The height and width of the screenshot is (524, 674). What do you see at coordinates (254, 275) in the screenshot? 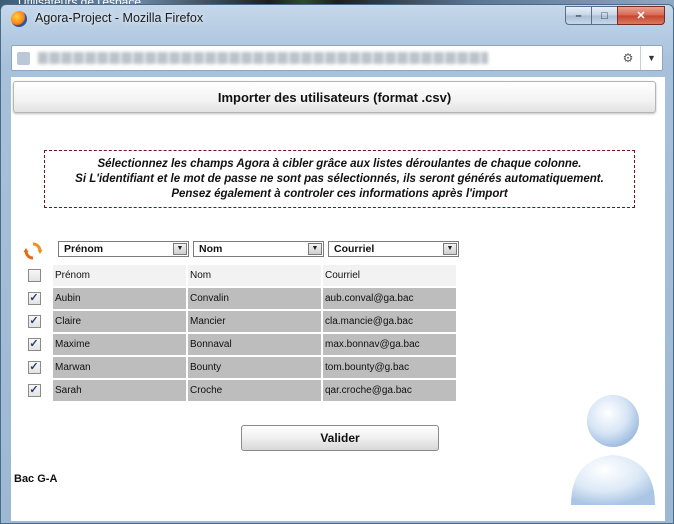
I see `column-header: Nom` at bounding box center [254, 275].